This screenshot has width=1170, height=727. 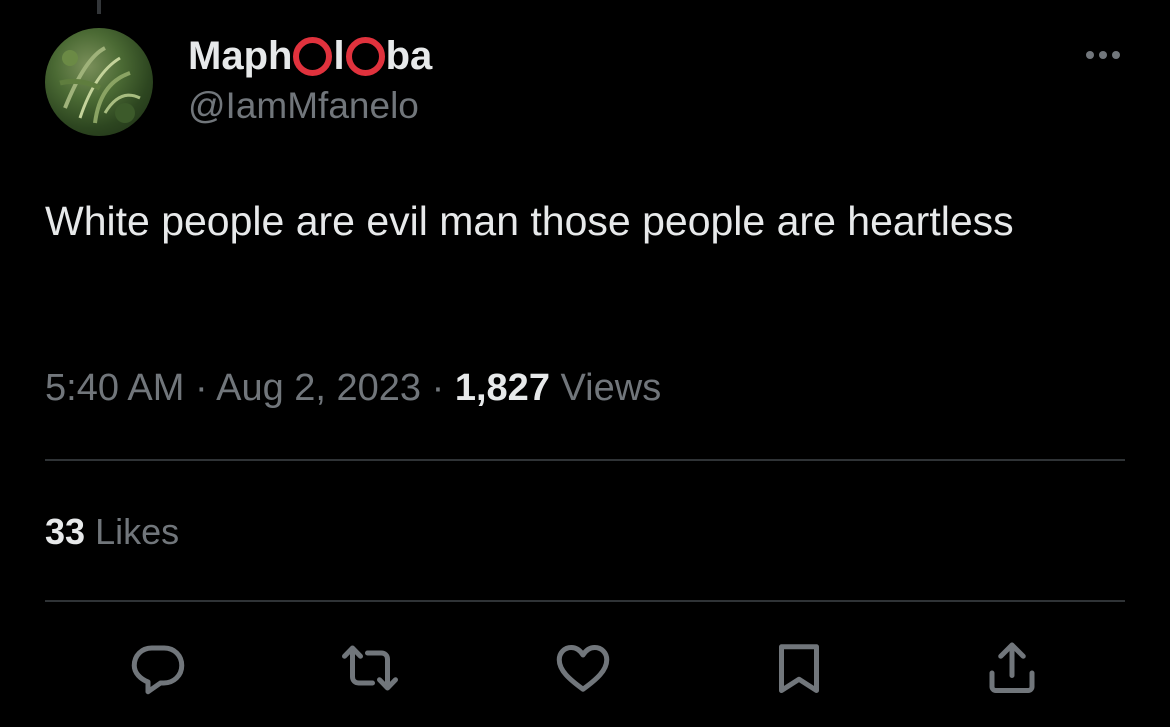 What do you see at coordinates (318, 388) in the screenshot?
I see `tweet-date: Aug 2, 2023` at bounding box center [318, 388].